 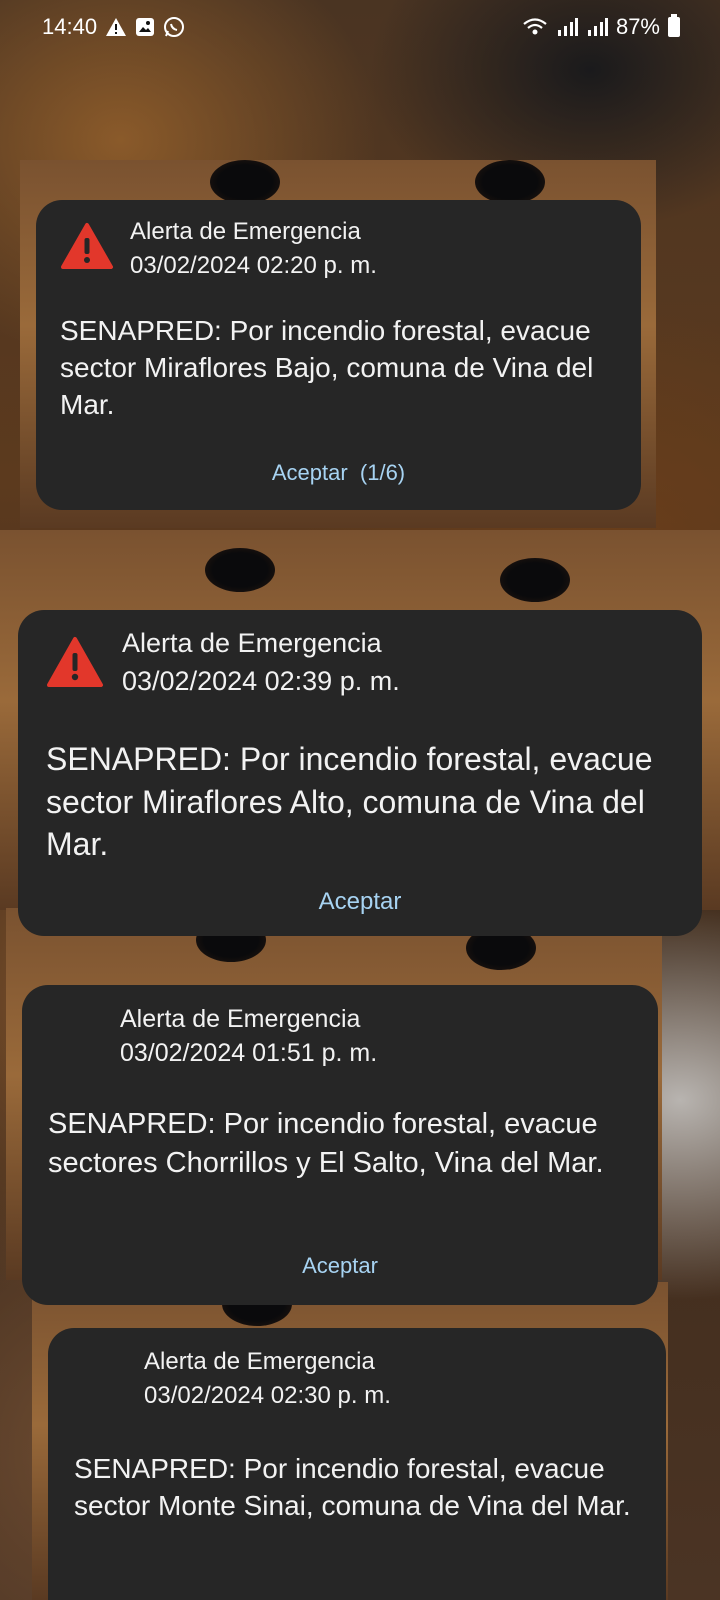 What do you see at coordinates (253, 265) in the screenshot?
I see `alert-timestamp: 03/02/2024 02:20 p. m.` at bounding box center [253, 265].